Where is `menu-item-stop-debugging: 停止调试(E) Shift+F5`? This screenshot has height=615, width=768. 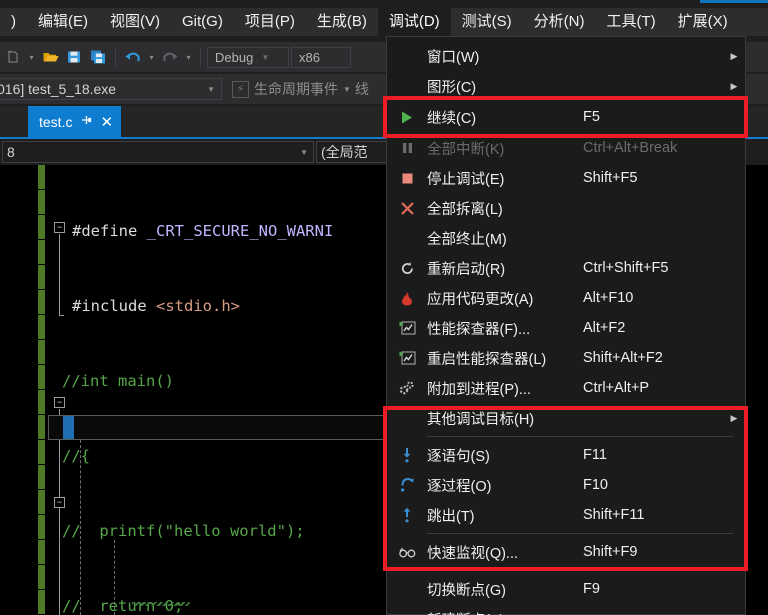 menu-item-stop-debugging: 停止调试(E) Shift+F5 is located at coordinates (566, 178).